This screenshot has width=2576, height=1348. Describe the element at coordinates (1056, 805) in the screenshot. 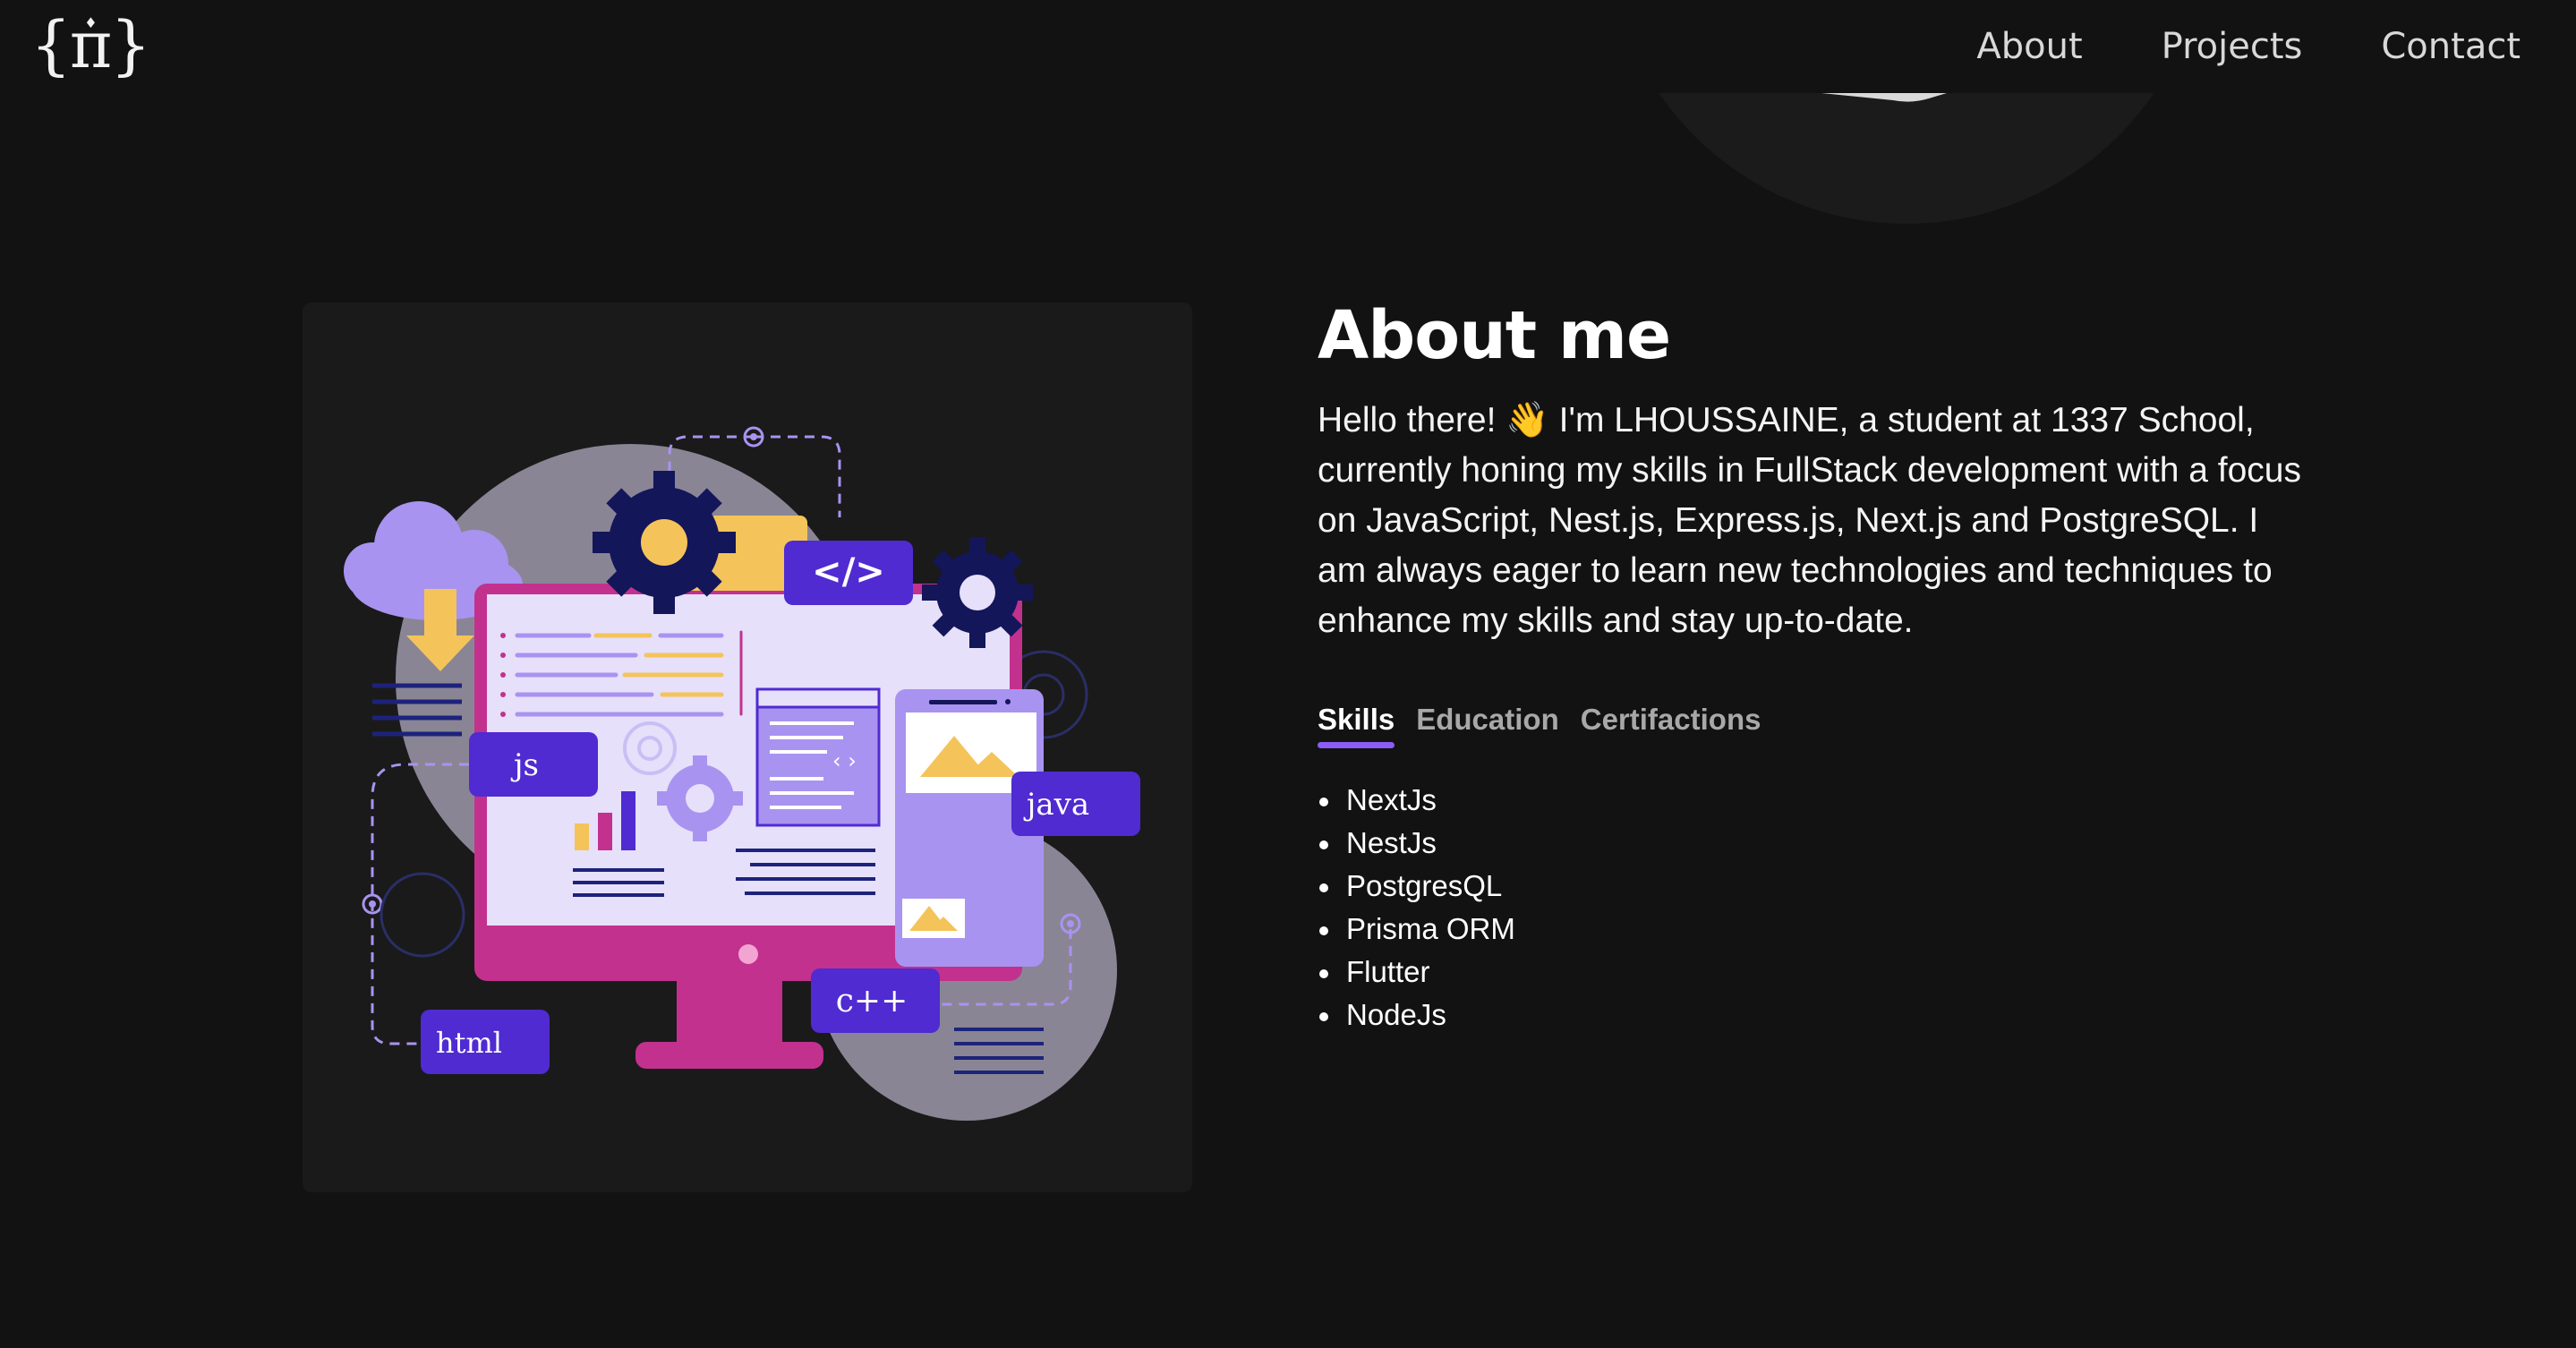

I see `svg-text: java` at that location.